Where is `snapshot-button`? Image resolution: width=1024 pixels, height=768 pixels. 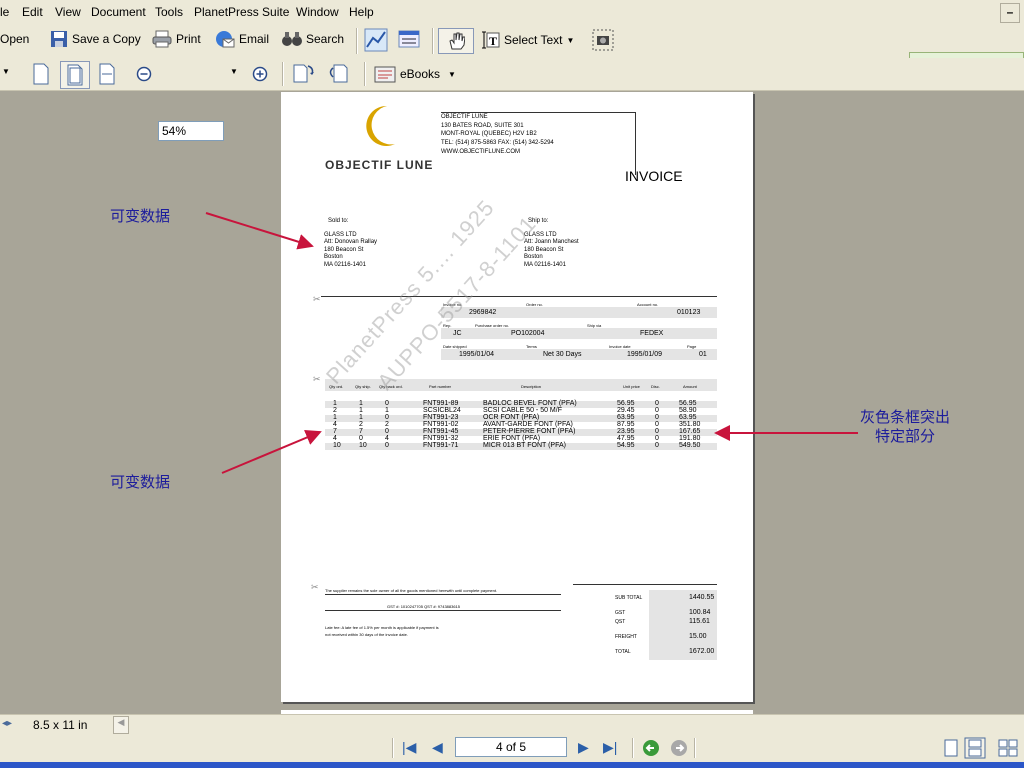 snapshot-button is located at coordinates (603, 40).